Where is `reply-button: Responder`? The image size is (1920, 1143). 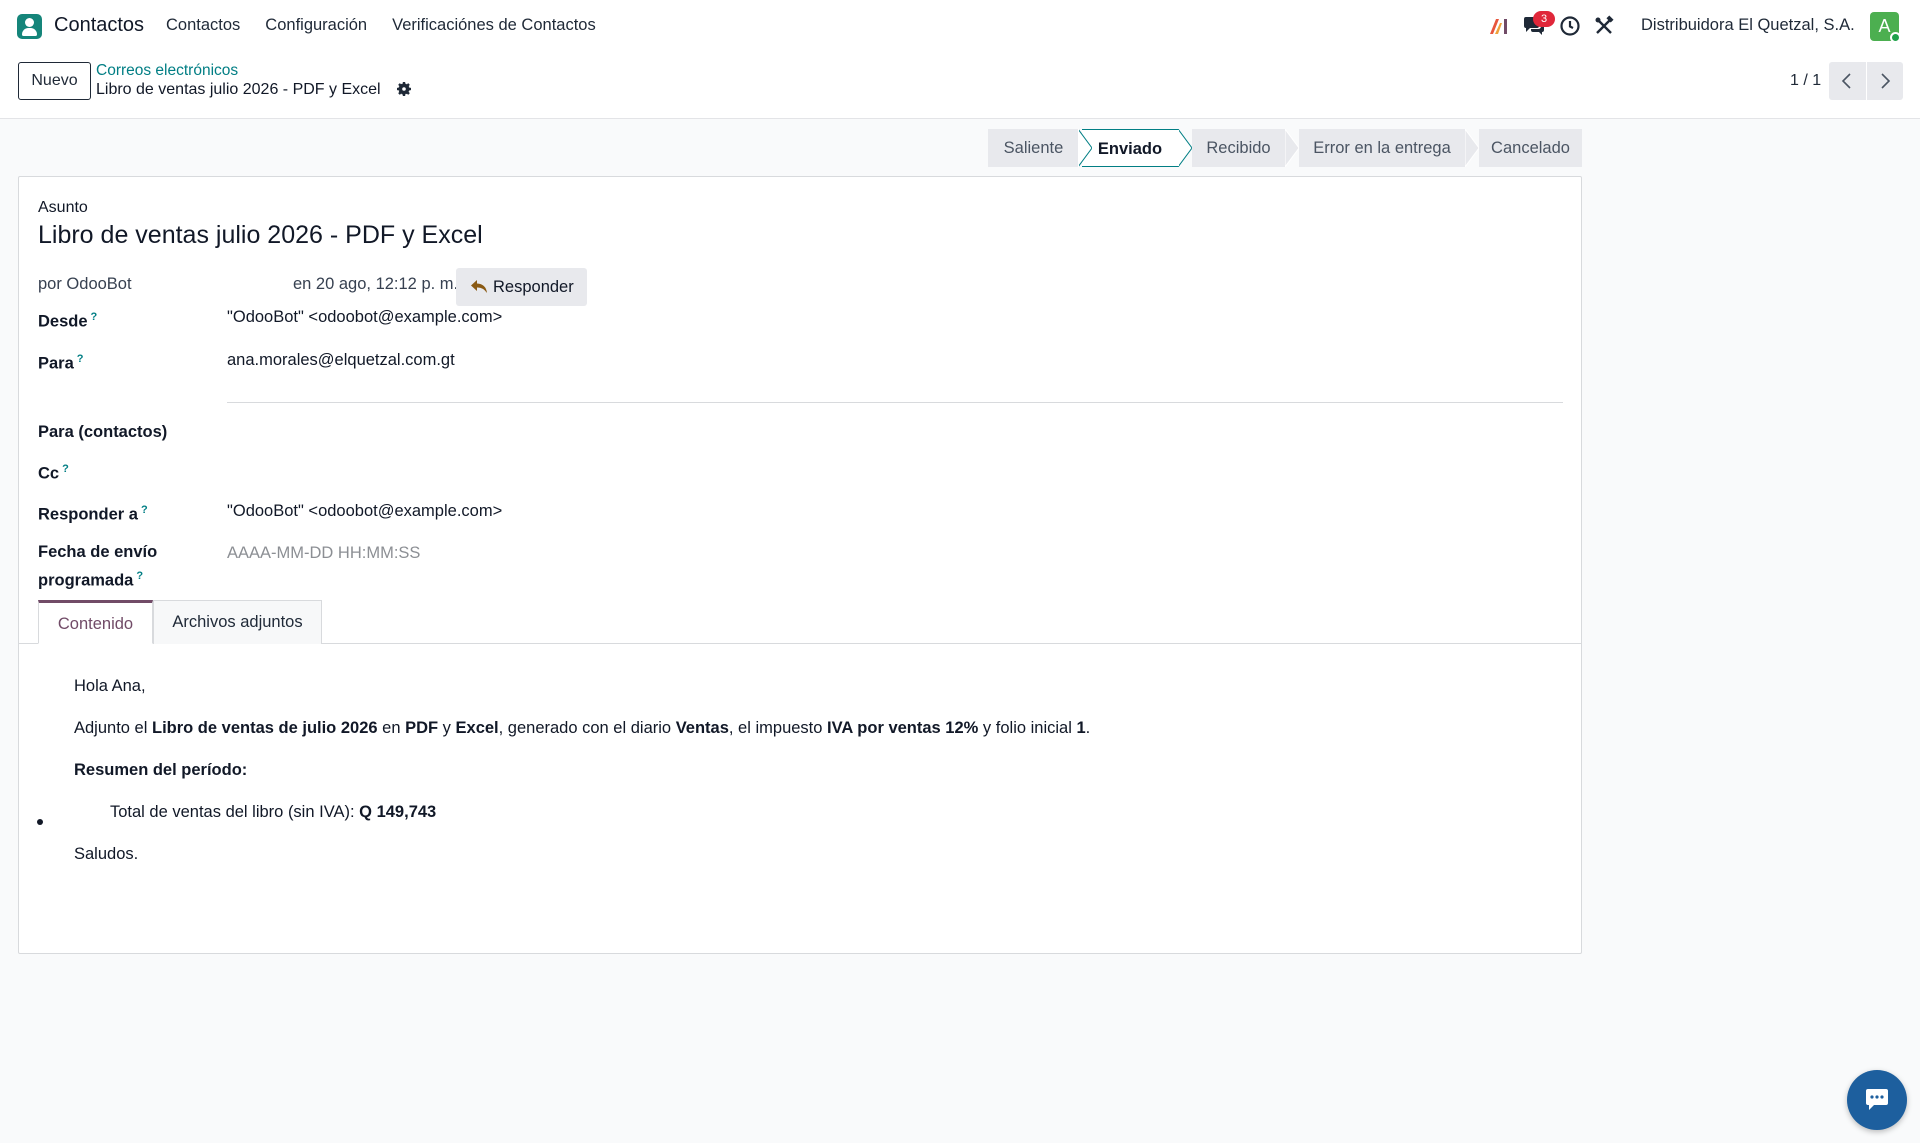
reply-button: Responder is located at coordinates (521, 287).